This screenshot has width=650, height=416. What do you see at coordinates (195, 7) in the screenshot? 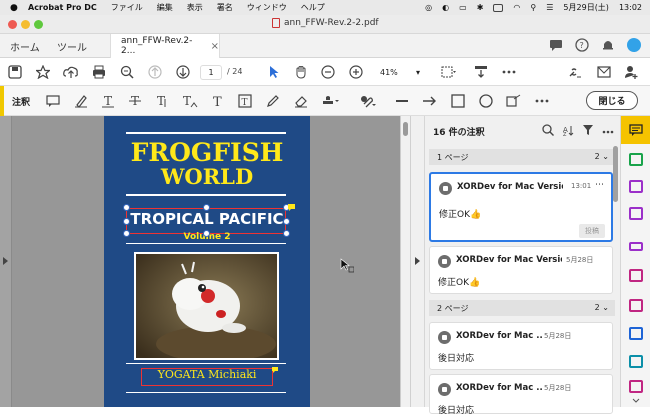
I see `menu-view: 表示` at bounding box center [195, 7].